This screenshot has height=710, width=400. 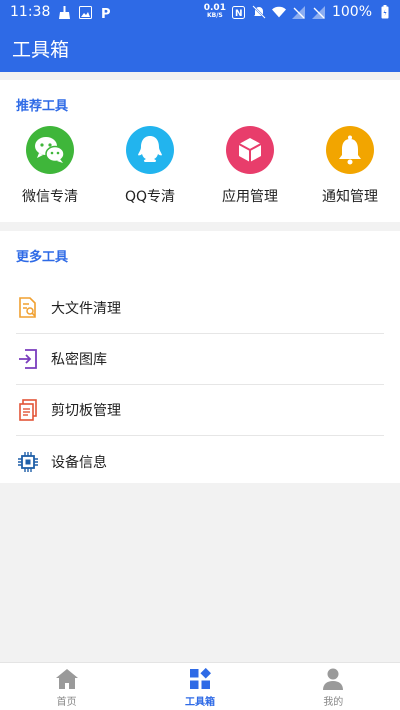 What do you see at coordinates (150, 197) in the screenshot?
I see `tool-label: QQ专清` at bounding box center [150, 197].